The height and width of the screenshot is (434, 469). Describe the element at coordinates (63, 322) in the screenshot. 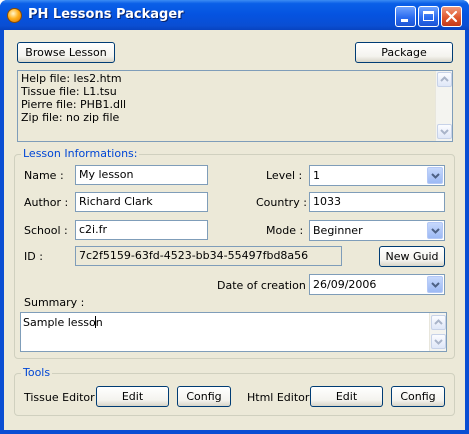

I see `summary-text: Sample lesson` at that location.